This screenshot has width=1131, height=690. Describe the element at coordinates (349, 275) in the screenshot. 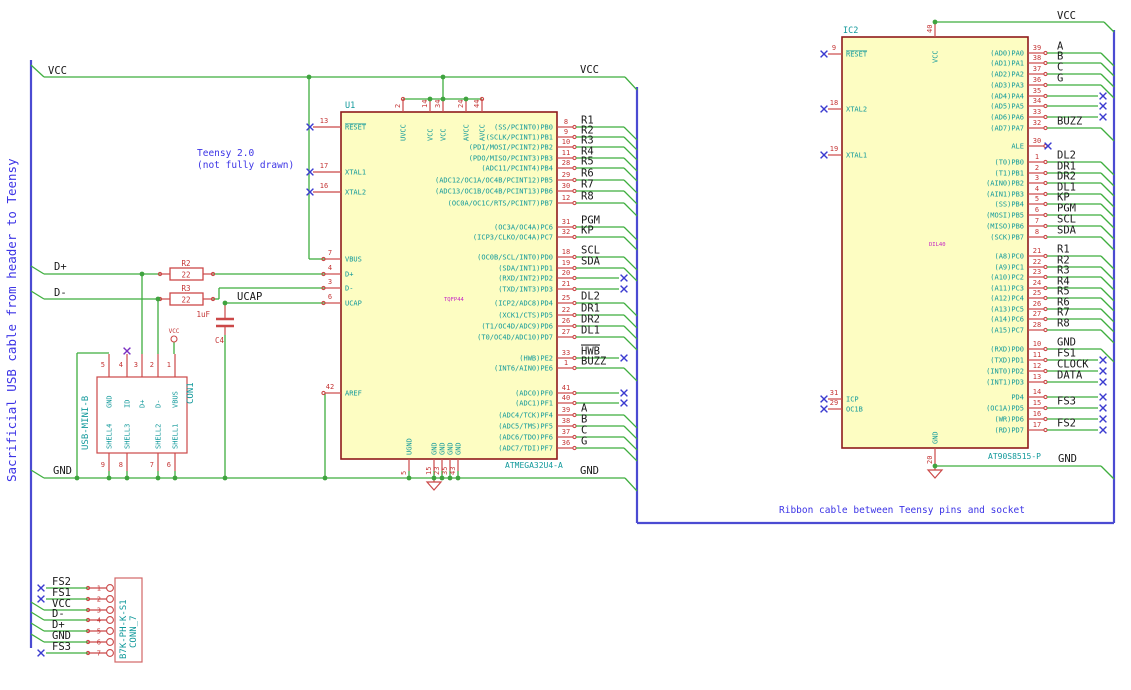

I see `pin-name: D+` at that location.